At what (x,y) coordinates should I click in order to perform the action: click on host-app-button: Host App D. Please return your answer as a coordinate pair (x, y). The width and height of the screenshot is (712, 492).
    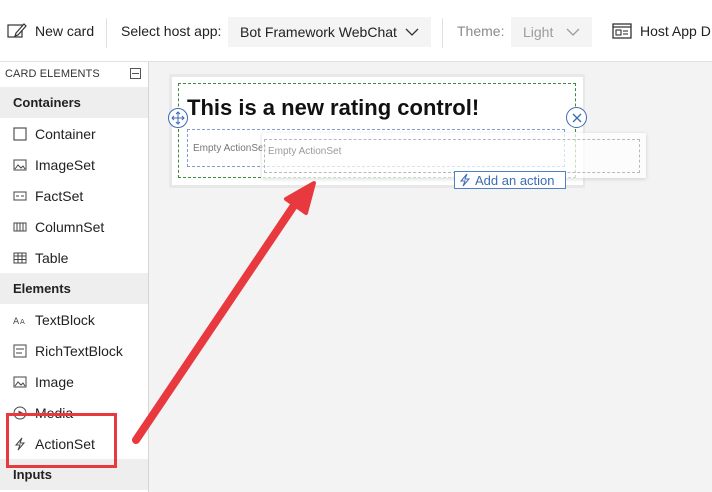
    Looking at the image, I should click on (661, 31).